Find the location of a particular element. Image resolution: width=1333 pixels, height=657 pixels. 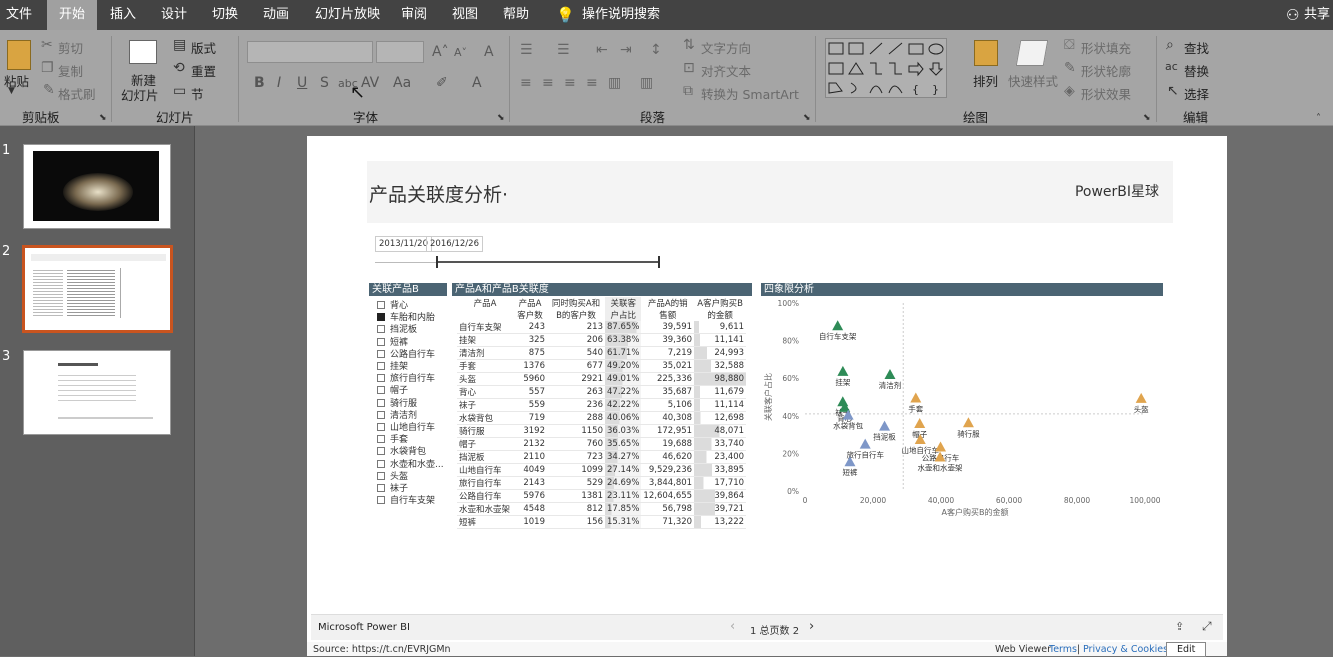

table-row: 短裤 1019 156 15.31% 71,320 13,222 is located at coordinates (602, 522).